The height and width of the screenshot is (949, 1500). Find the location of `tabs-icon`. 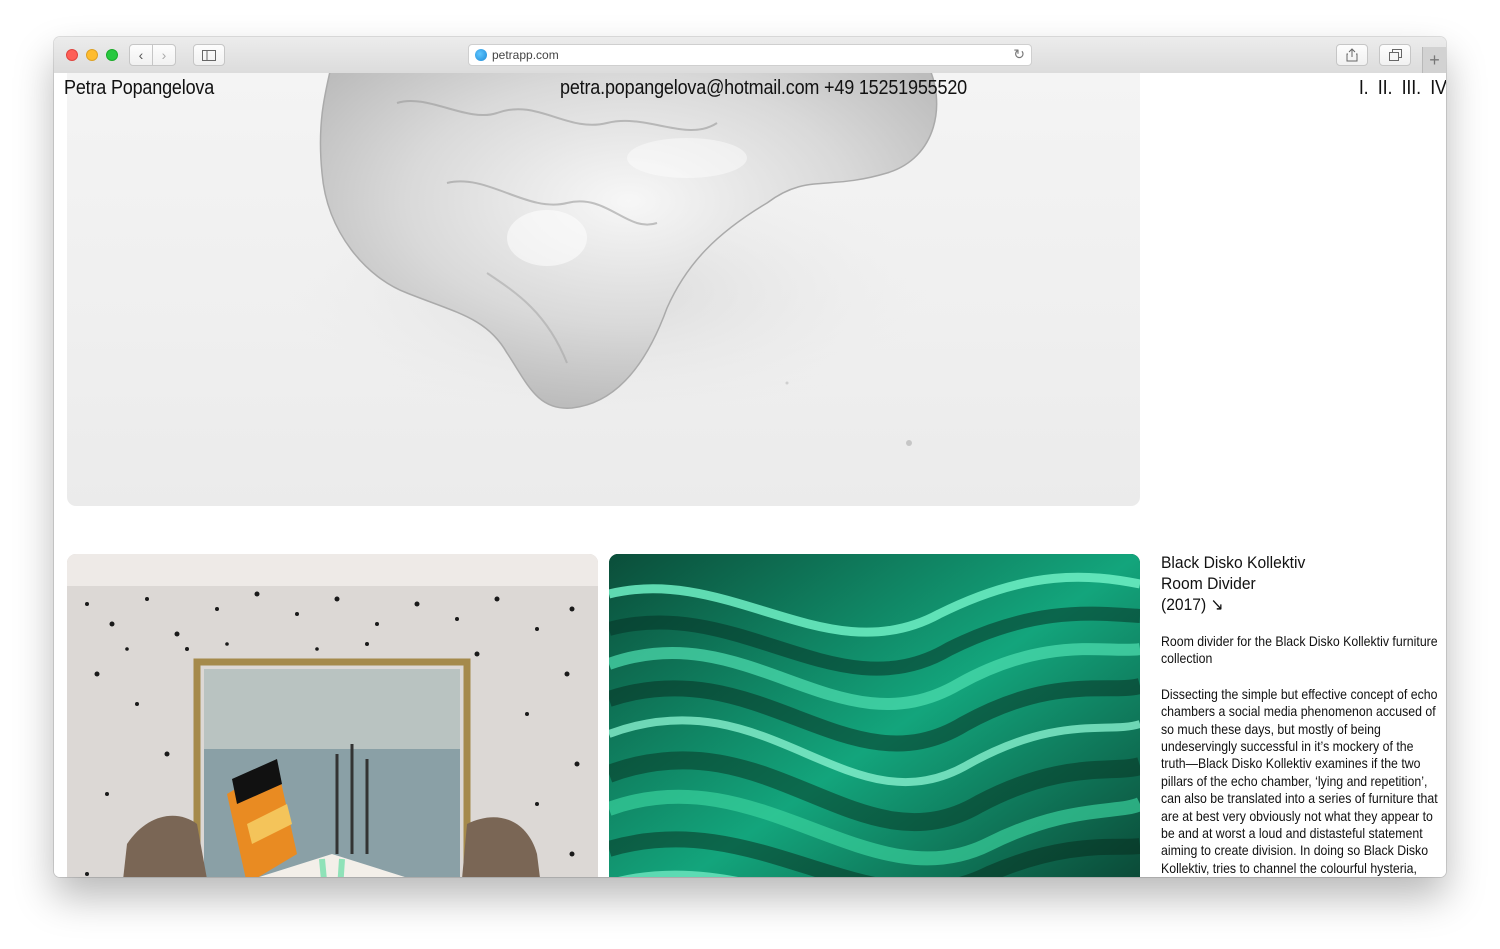

tabs-icon is located at coordinates (1395, 55).